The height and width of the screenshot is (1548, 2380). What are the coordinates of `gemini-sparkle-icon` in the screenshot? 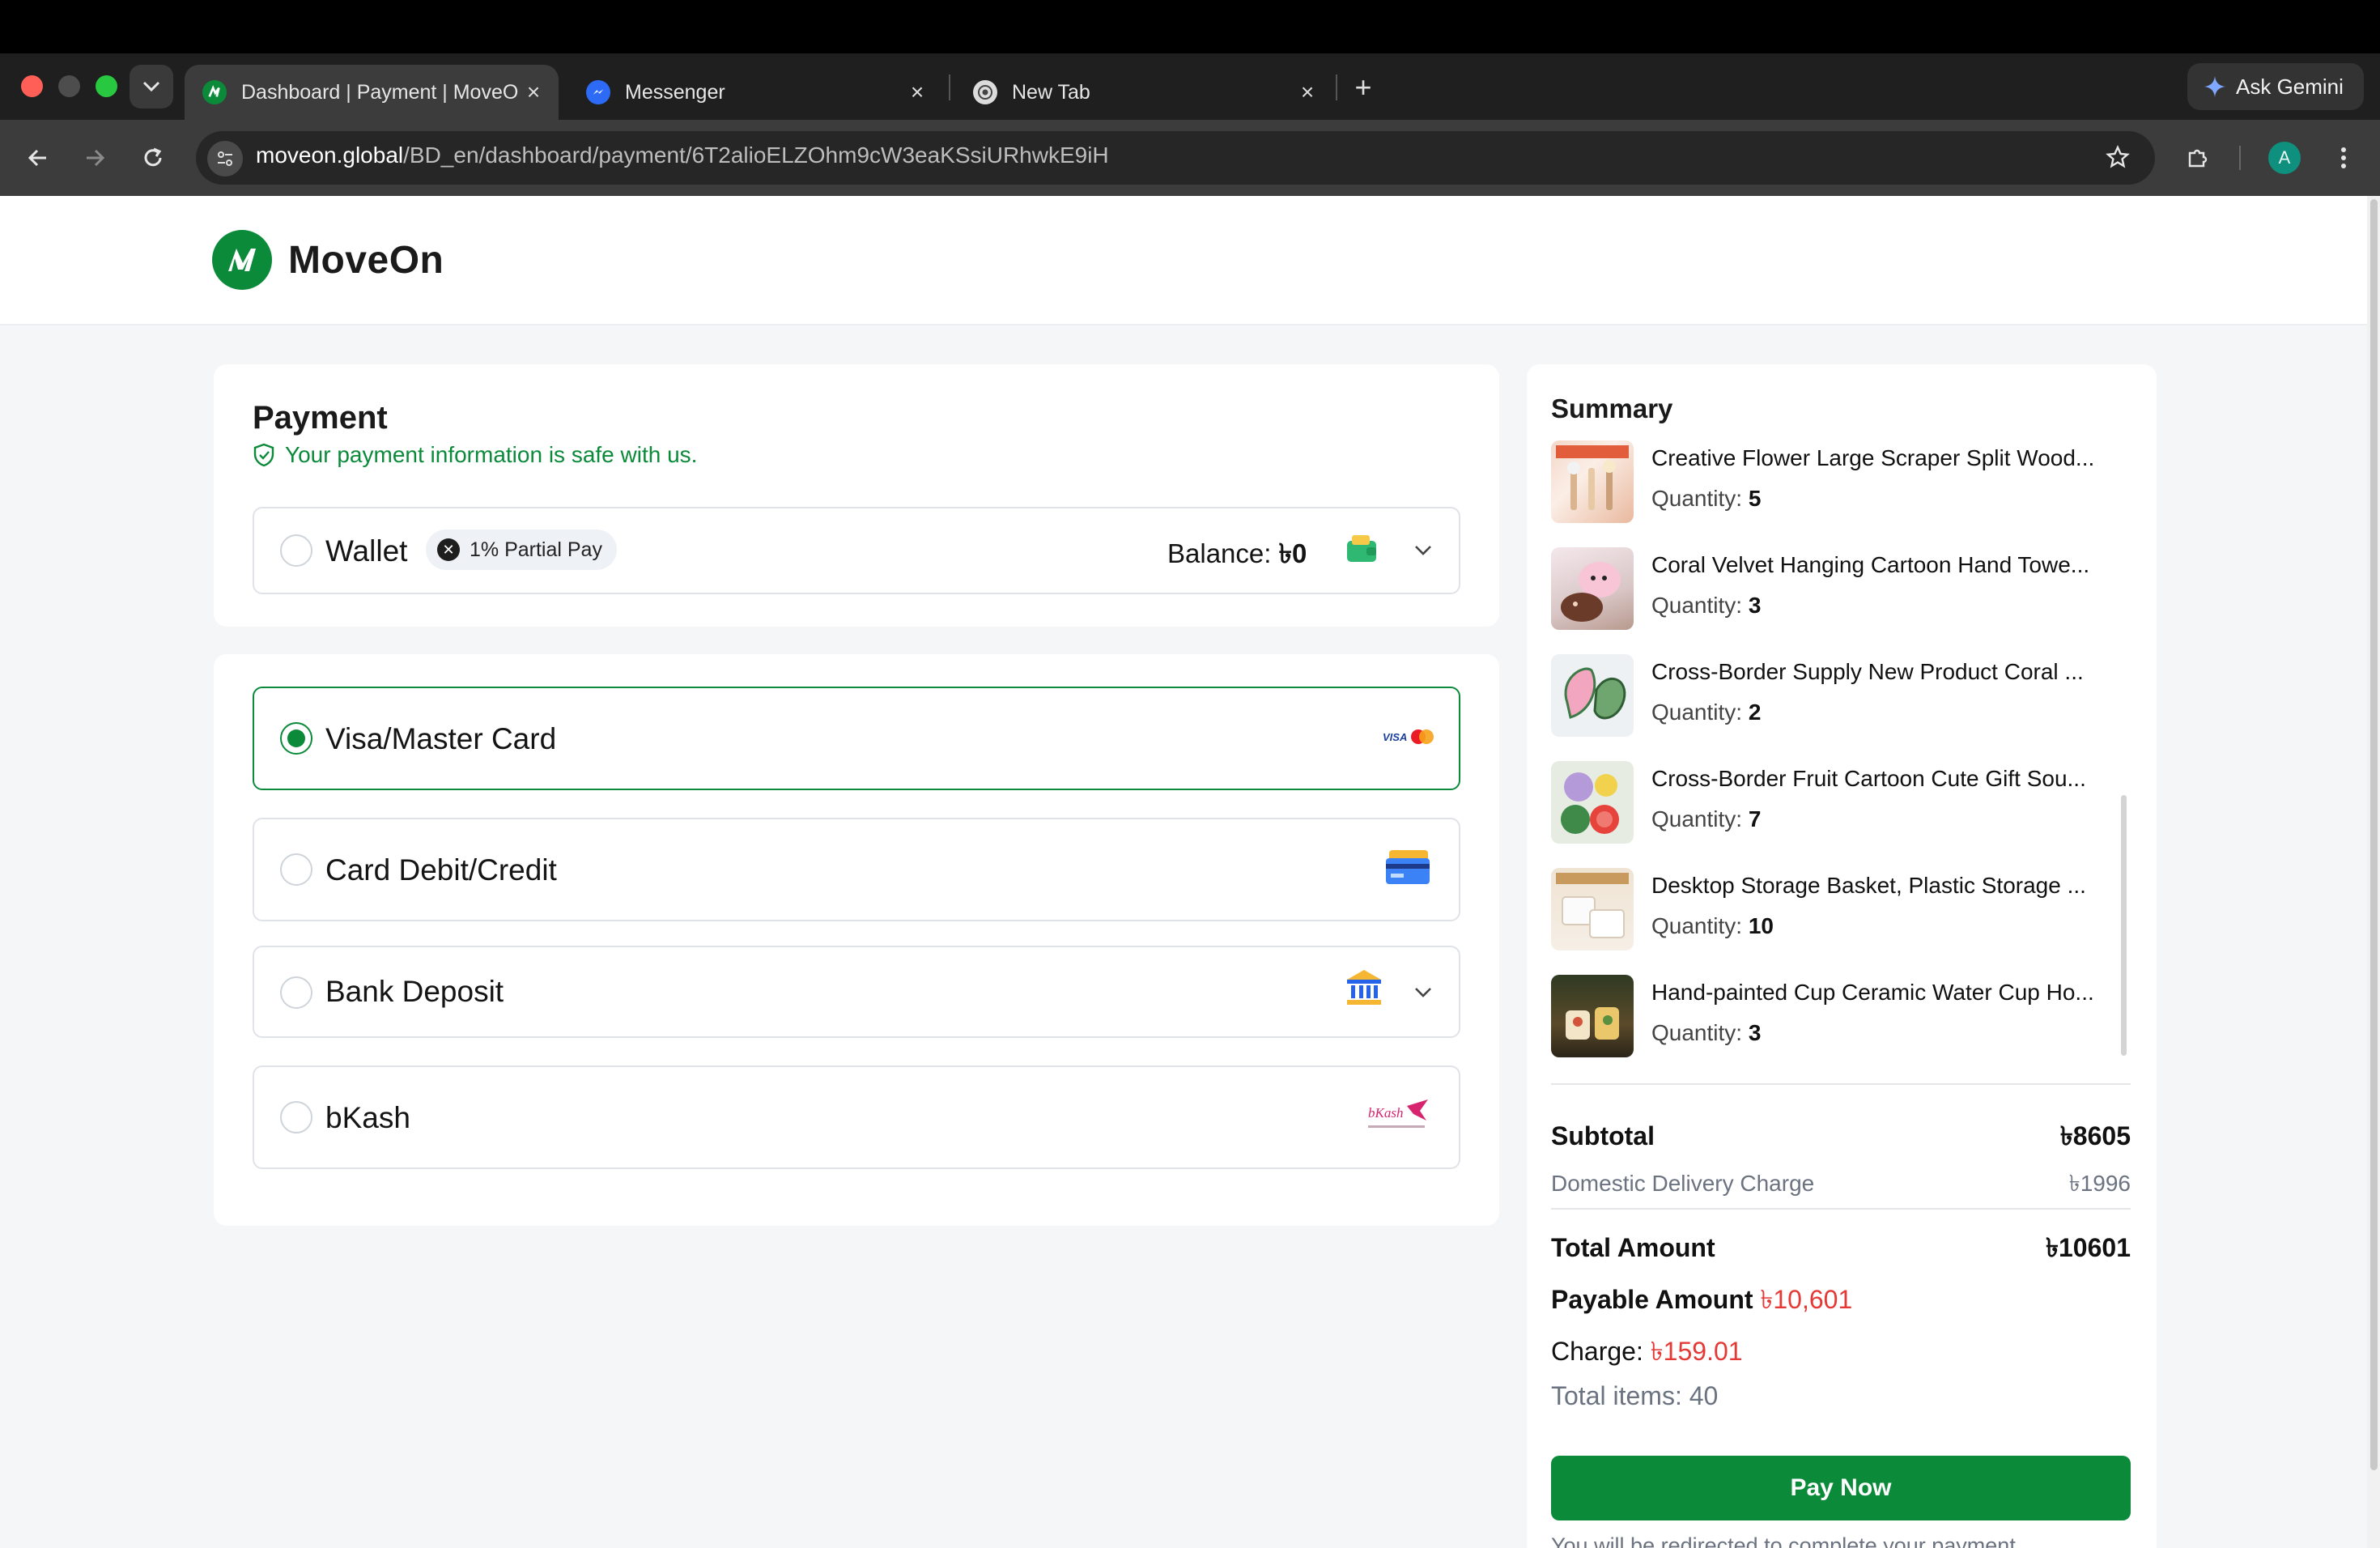 It's located at (2214, 87).